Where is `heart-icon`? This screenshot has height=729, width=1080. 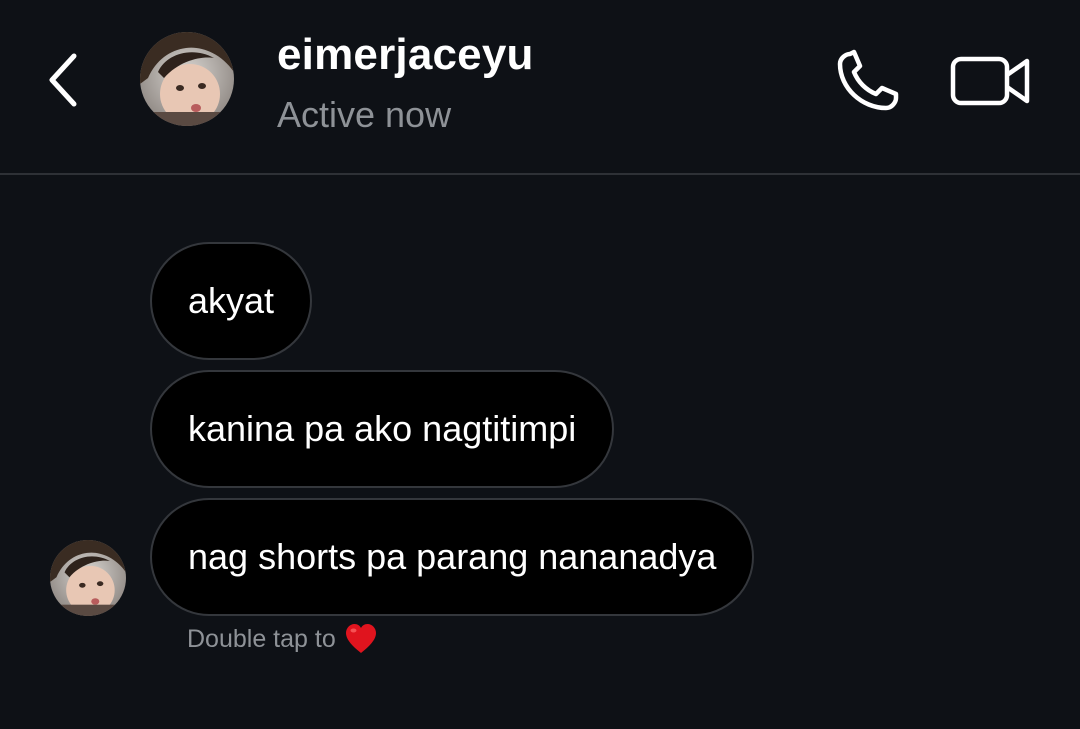 heart-icon is located at coordinates (360, 638).